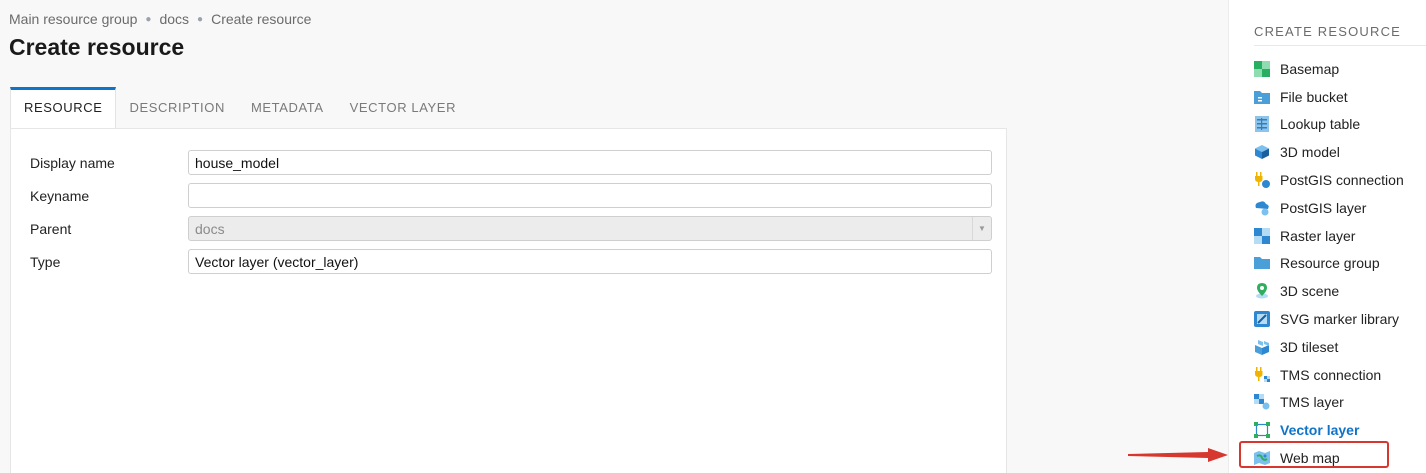  I want to click on keyname-field-wrapper, so click(590, 195).